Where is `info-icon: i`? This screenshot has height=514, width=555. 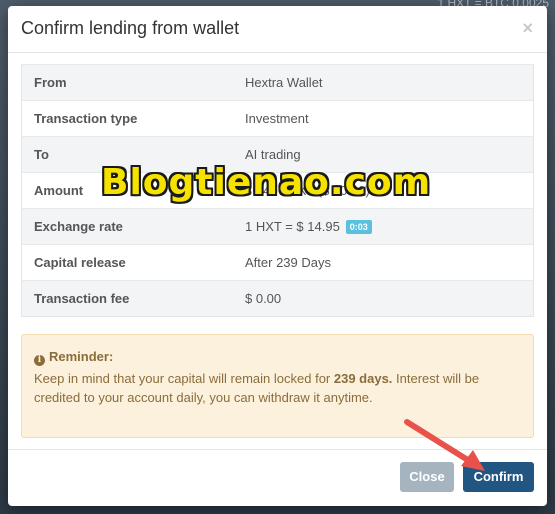 info-icon: i is located at coordinates (39, 360).